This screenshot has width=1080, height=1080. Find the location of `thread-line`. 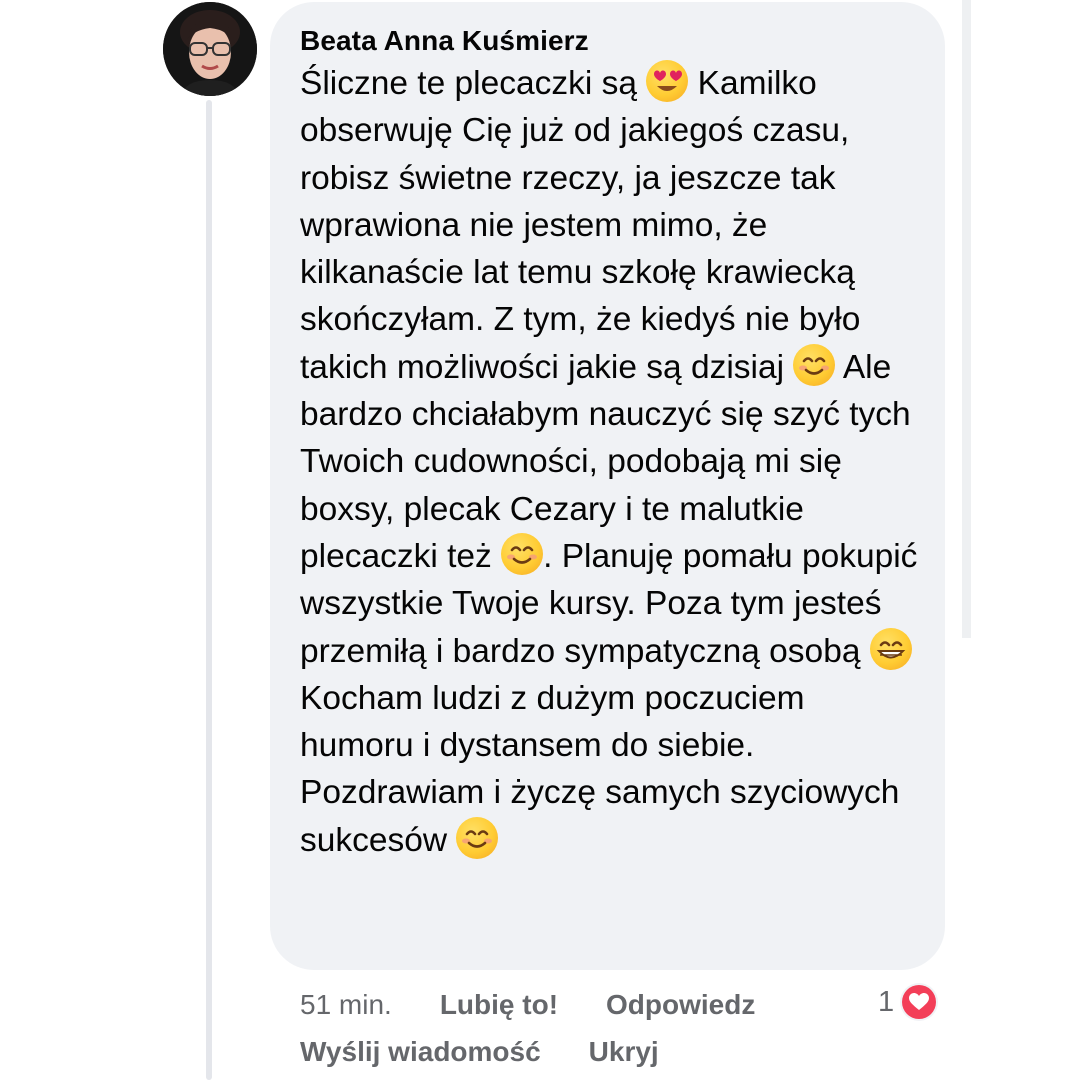

thread-line is located at coordinates (209, 590).